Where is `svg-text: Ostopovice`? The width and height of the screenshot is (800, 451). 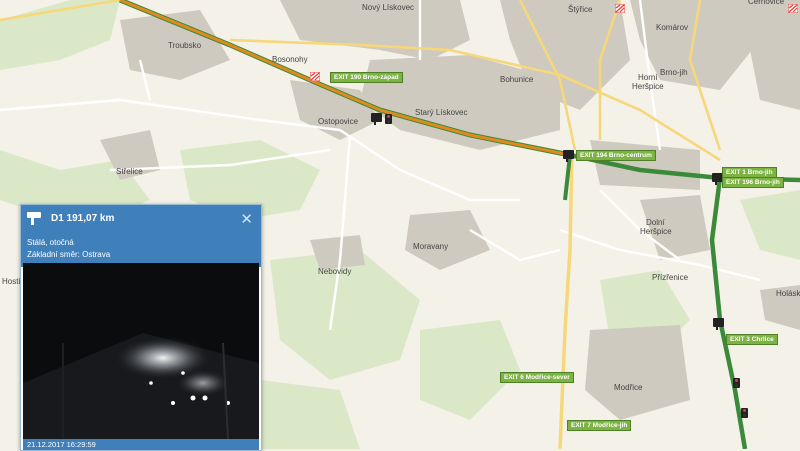 svg-text: Ostopovice is located at coordinates (338, 121).